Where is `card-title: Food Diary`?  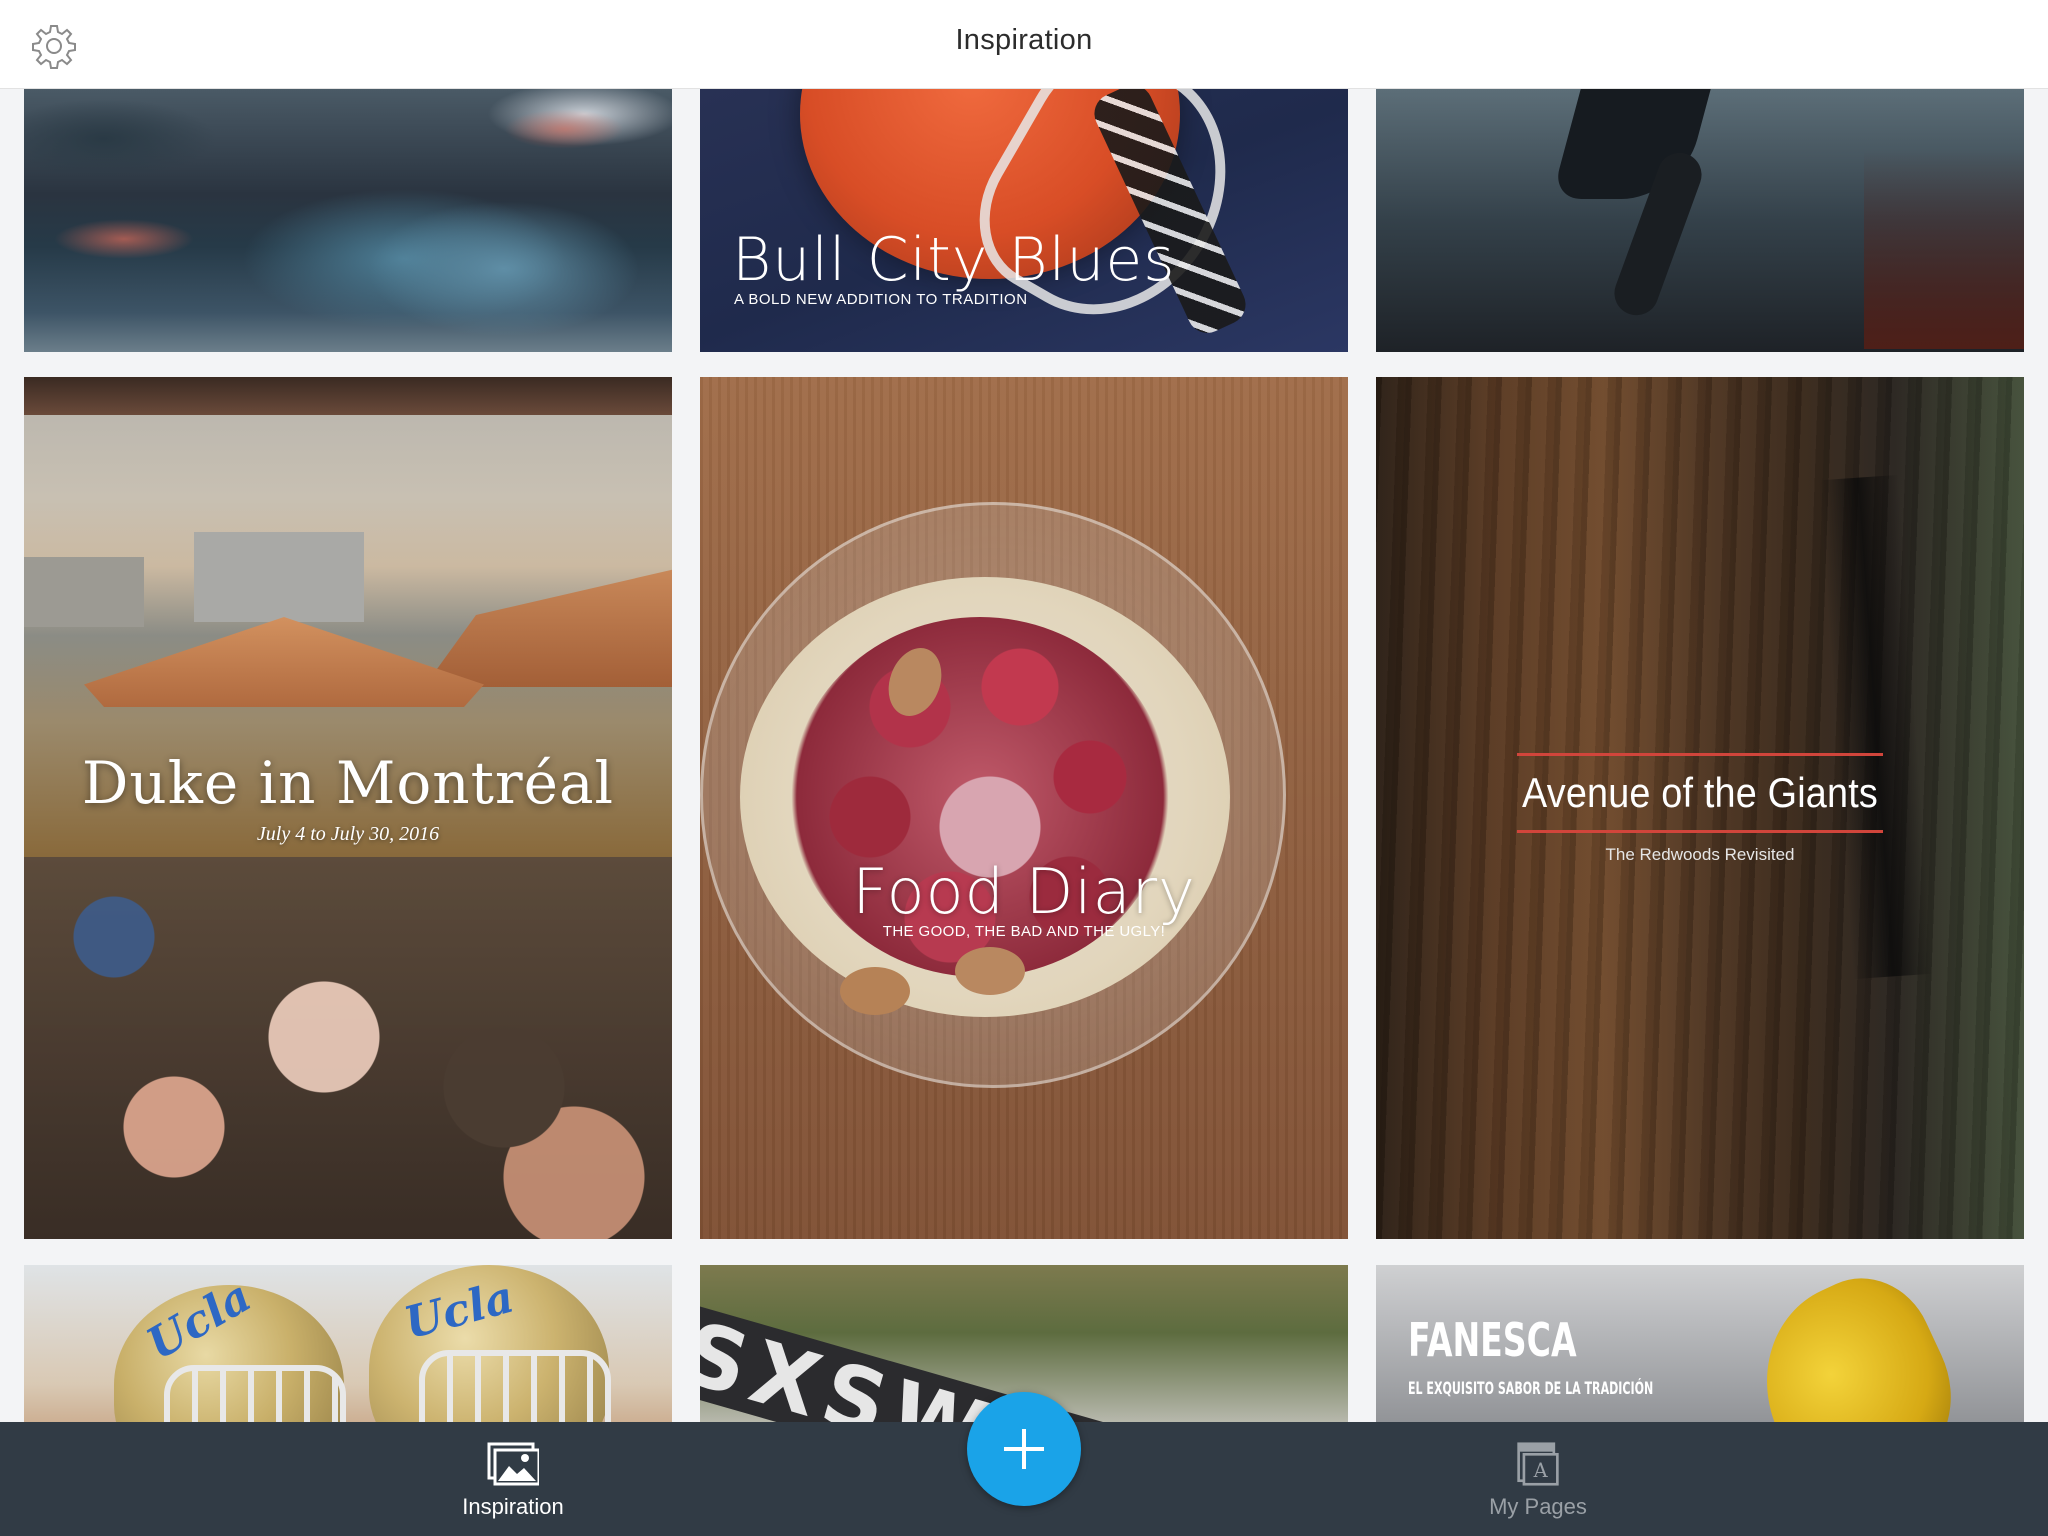 card-title: Food Diary is located at coordinates (1024, 891).